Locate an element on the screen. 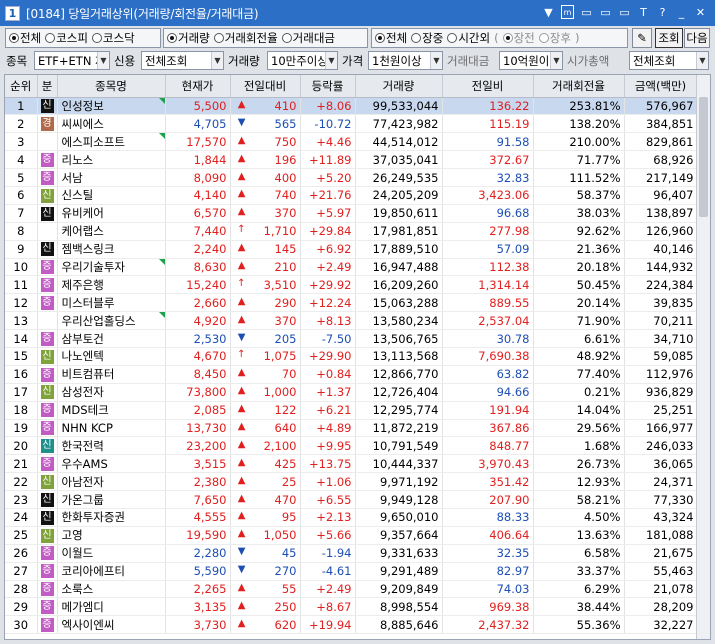  volume-select: 10만주이상 ▼ is located at coordinates (302, 60).